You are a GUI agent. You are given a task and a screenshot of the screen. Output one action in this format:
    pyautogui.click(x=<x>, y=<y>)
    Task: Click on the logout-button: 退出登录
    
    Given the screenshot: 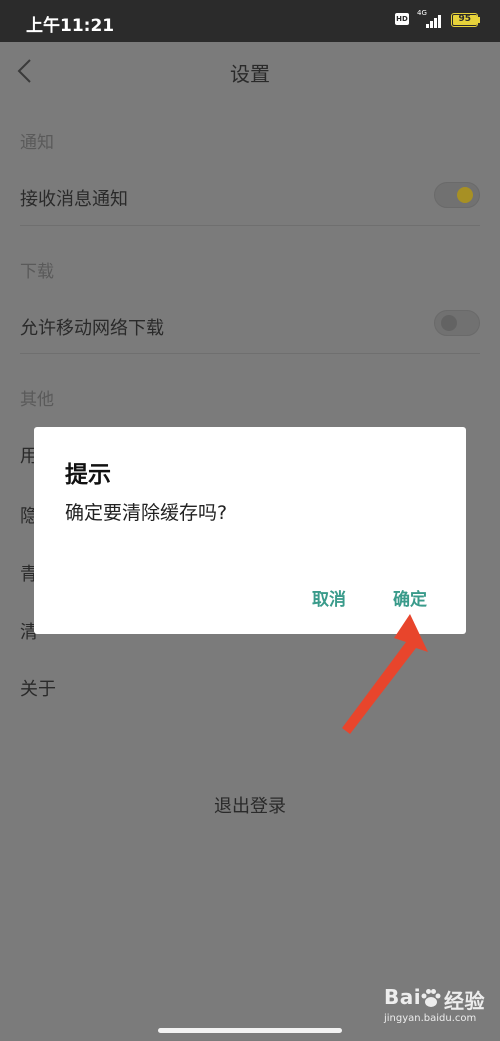 What is the action you would take?
    pyautogui.click(x=250, y=805)
    